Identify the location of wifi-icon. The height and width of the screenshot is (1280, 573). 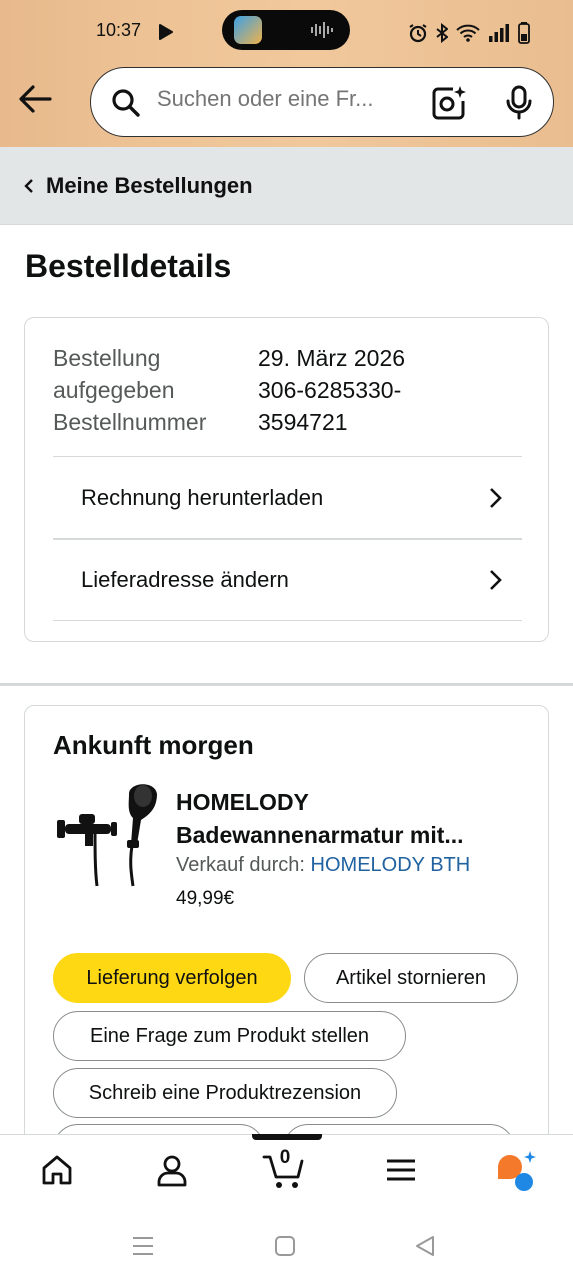
(468, 33).